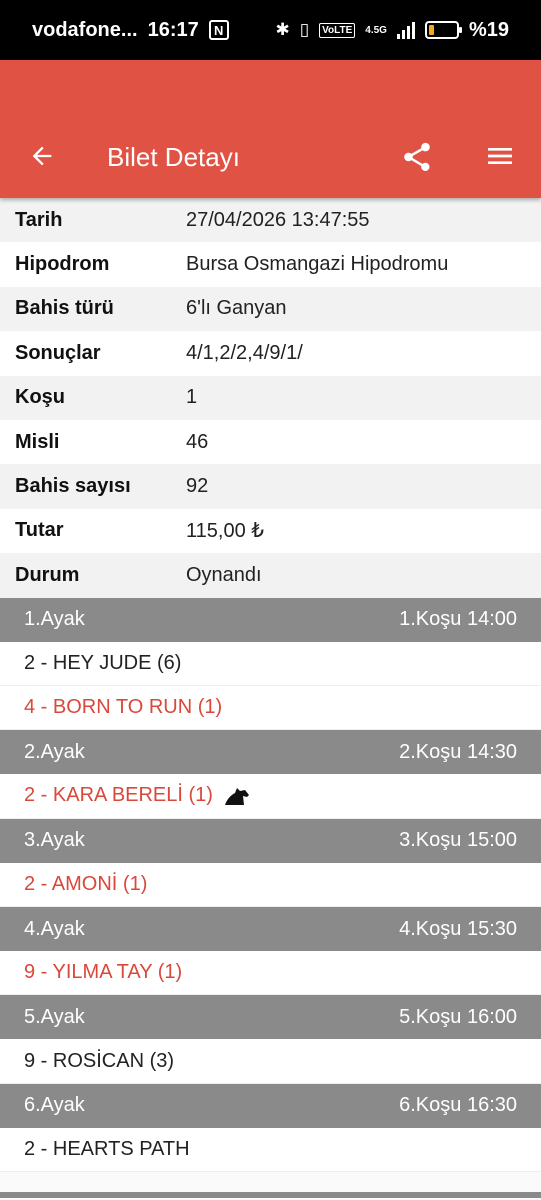  What do you see at coordinates (458, 619) in the screenshot?
I see `race-time-label: 1.Koşu 14:00` at bounding box center [458, 619].